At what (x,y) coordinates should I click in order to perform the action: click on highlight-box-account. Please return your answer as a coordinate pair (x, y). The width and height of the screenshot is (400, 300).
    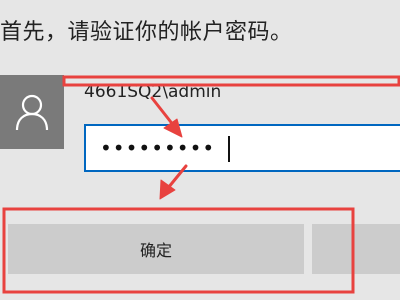
    Looking at the image, I should click on (231, 81).